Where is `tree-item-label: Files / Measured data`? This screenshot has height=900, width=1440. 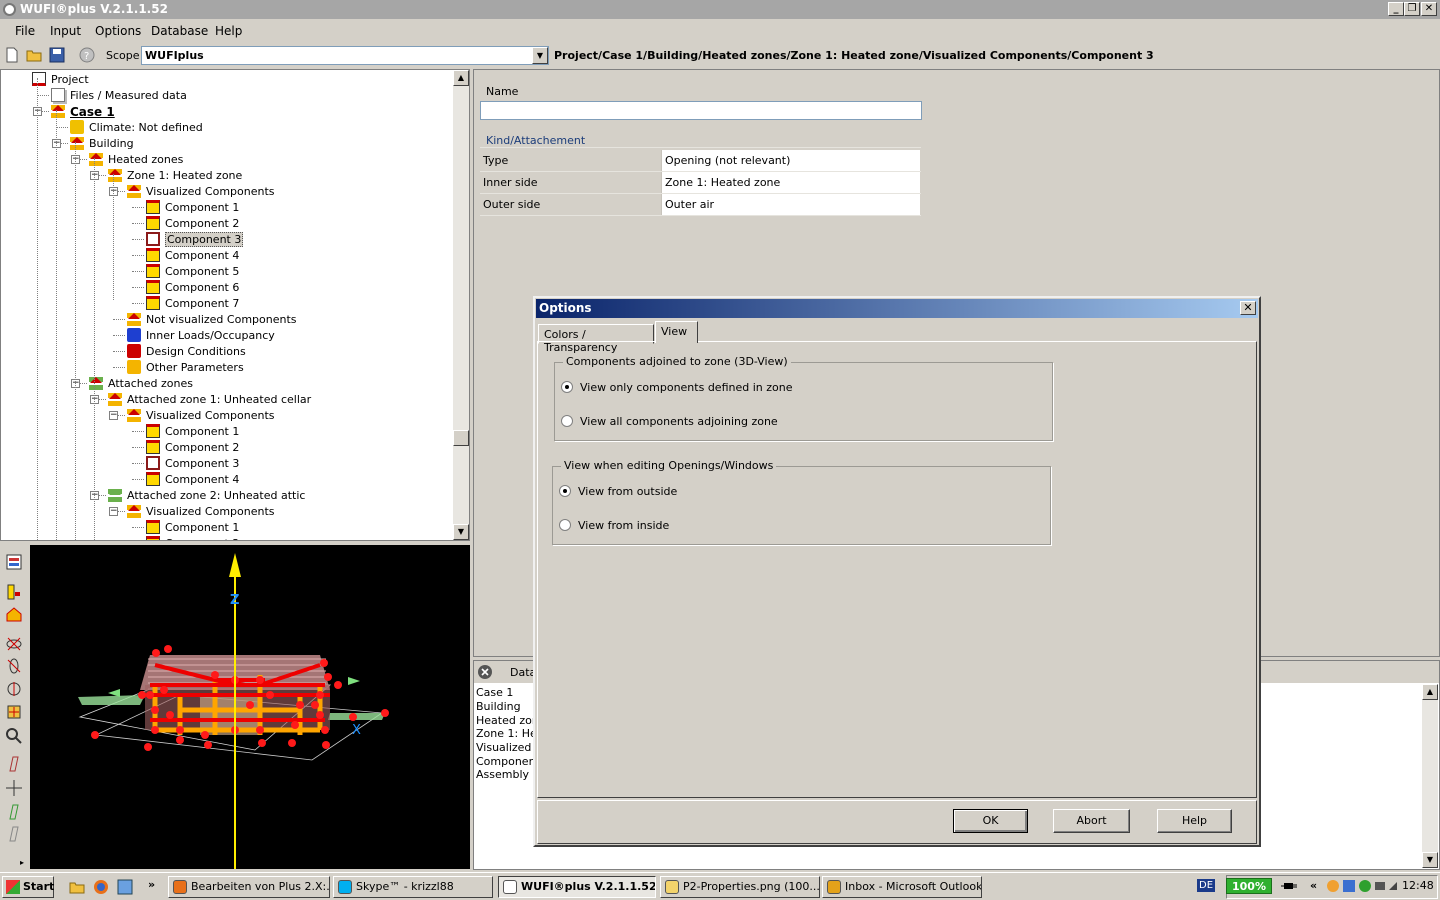 tree-item-label: Files / Measured data is located at coordinates (128, 95).